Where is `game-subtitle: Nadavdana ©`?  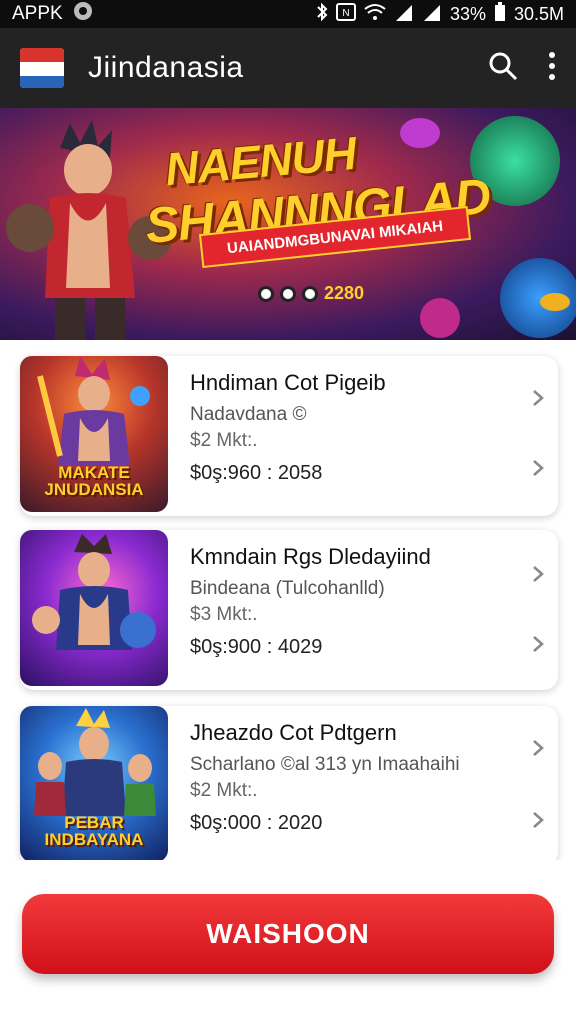
game-subtitle: Nadavdana © is located at coordinates (248, 414).